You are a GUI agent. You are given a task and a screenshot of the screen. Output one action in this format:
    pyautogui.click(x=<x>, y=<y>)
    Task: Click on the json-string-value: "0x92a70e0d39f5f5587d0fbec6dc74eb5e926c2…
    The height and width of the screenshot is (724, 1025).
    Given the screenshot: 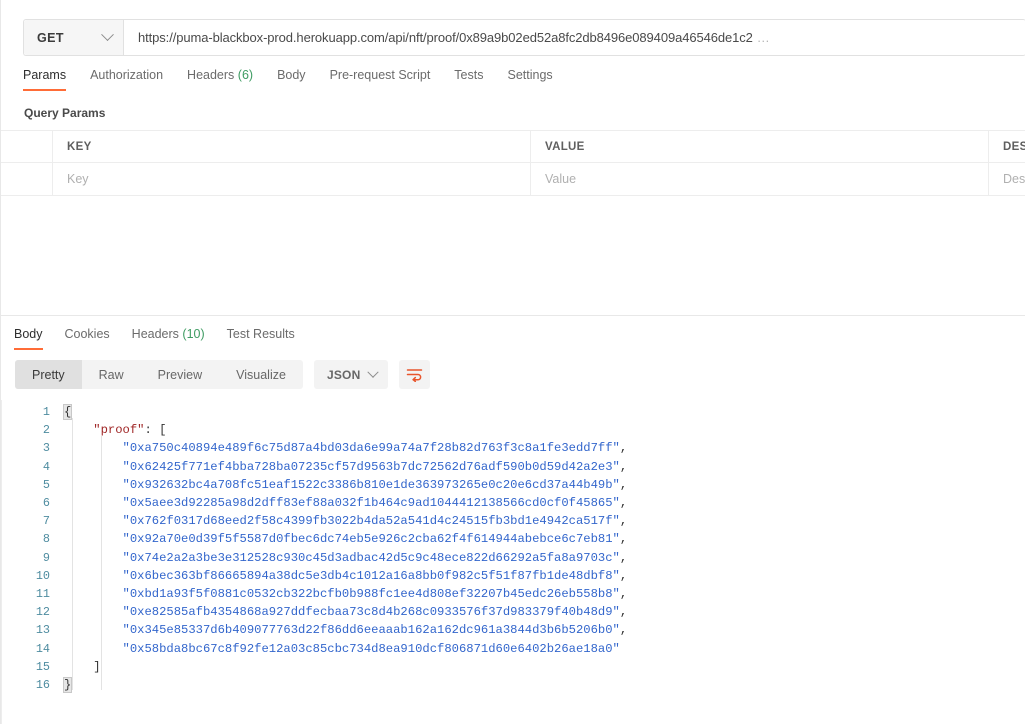 What is the action you would take?
    pyautogui.click(x=371, y=539)
    